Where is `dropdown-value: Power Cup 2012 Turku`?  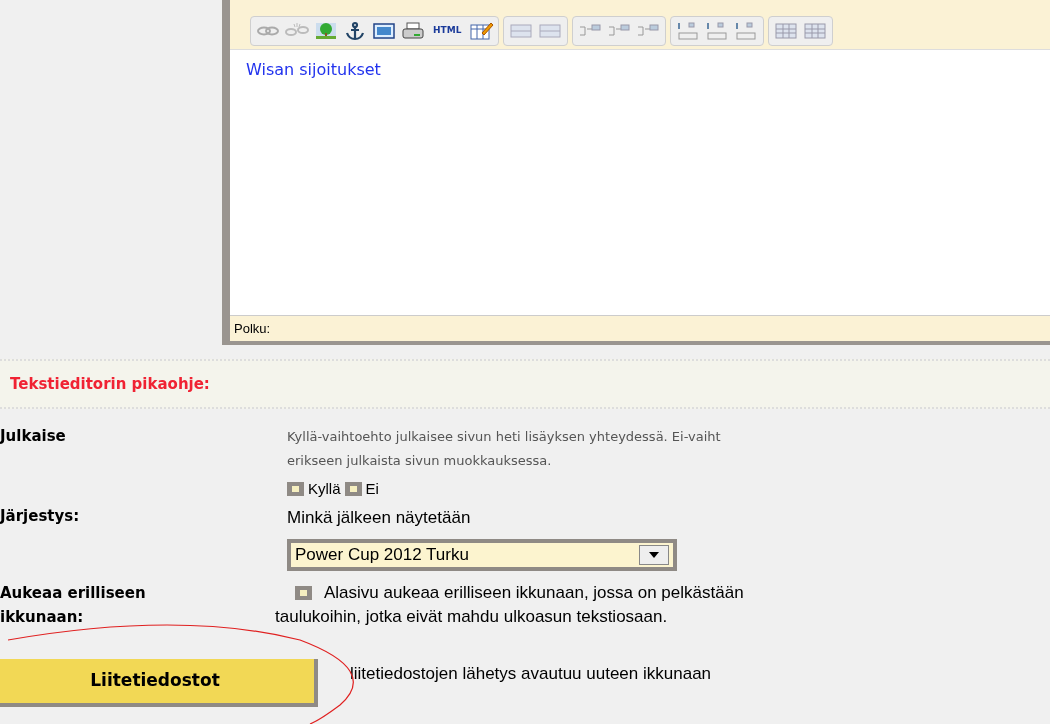
dropdown-value: Power Cup 2012 Turku is located at coordinates (382, 554).